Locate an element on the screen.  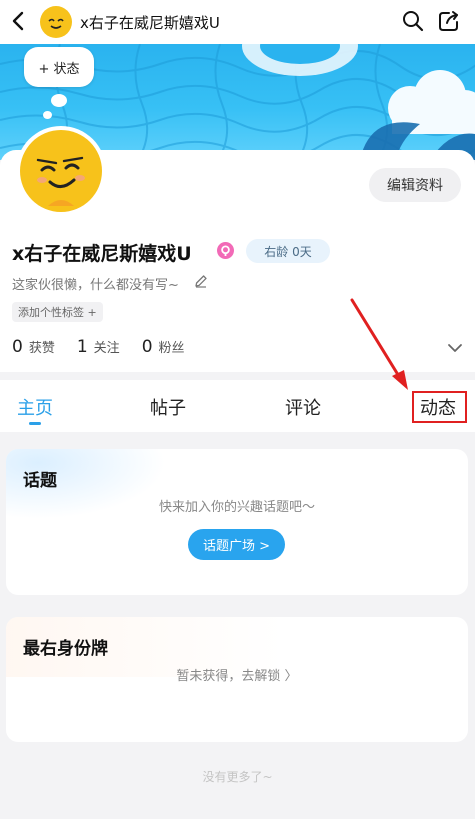
share-button is located at coordinates (449, 21).